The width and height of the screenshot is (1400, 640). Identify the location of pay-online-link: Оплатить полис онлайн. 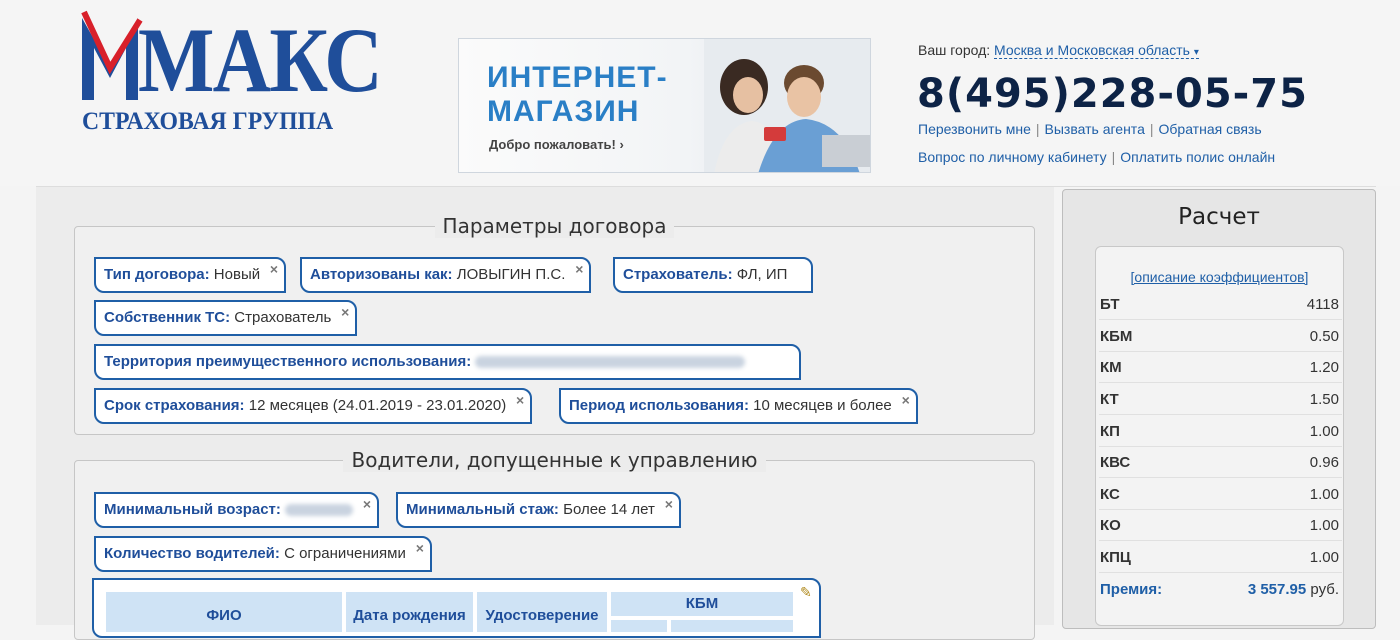
(1197, 157).